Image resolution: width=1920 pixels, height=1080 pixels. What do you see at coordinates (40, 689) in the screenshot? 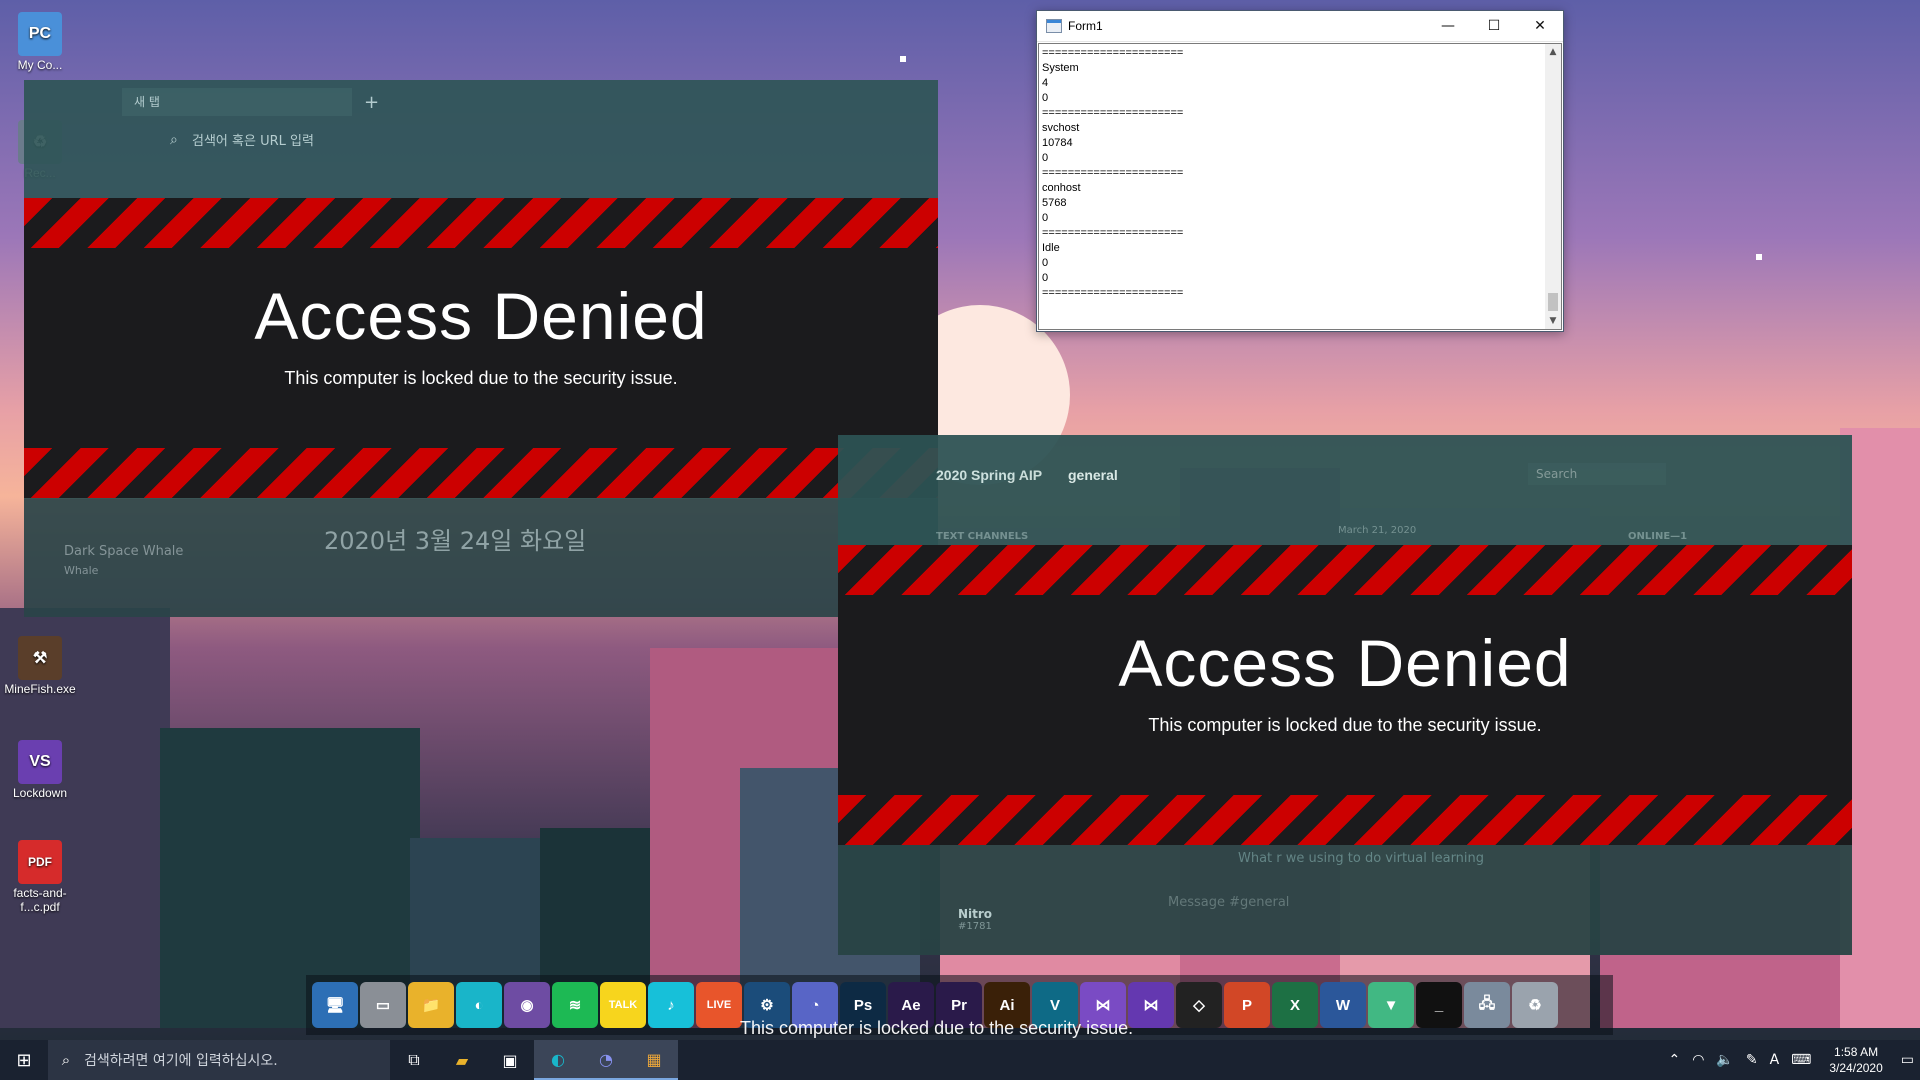
I see `desktop-icon-label: MineFish.exe` at bounding box center [40, 689].